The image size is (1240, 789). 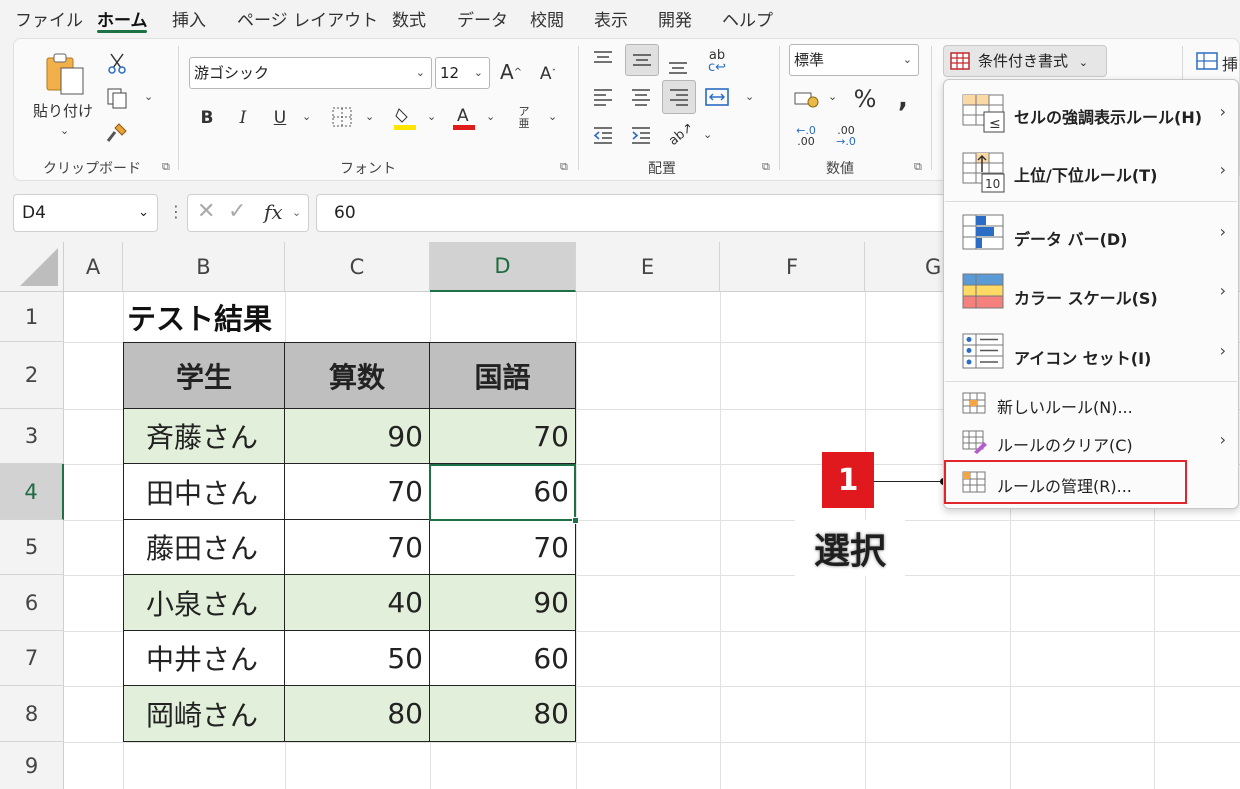 What do you see at coordinates (564, 167) in the screenshot?
I see `font-launcher-icon: ⧉` at bounding box center [564, 167].